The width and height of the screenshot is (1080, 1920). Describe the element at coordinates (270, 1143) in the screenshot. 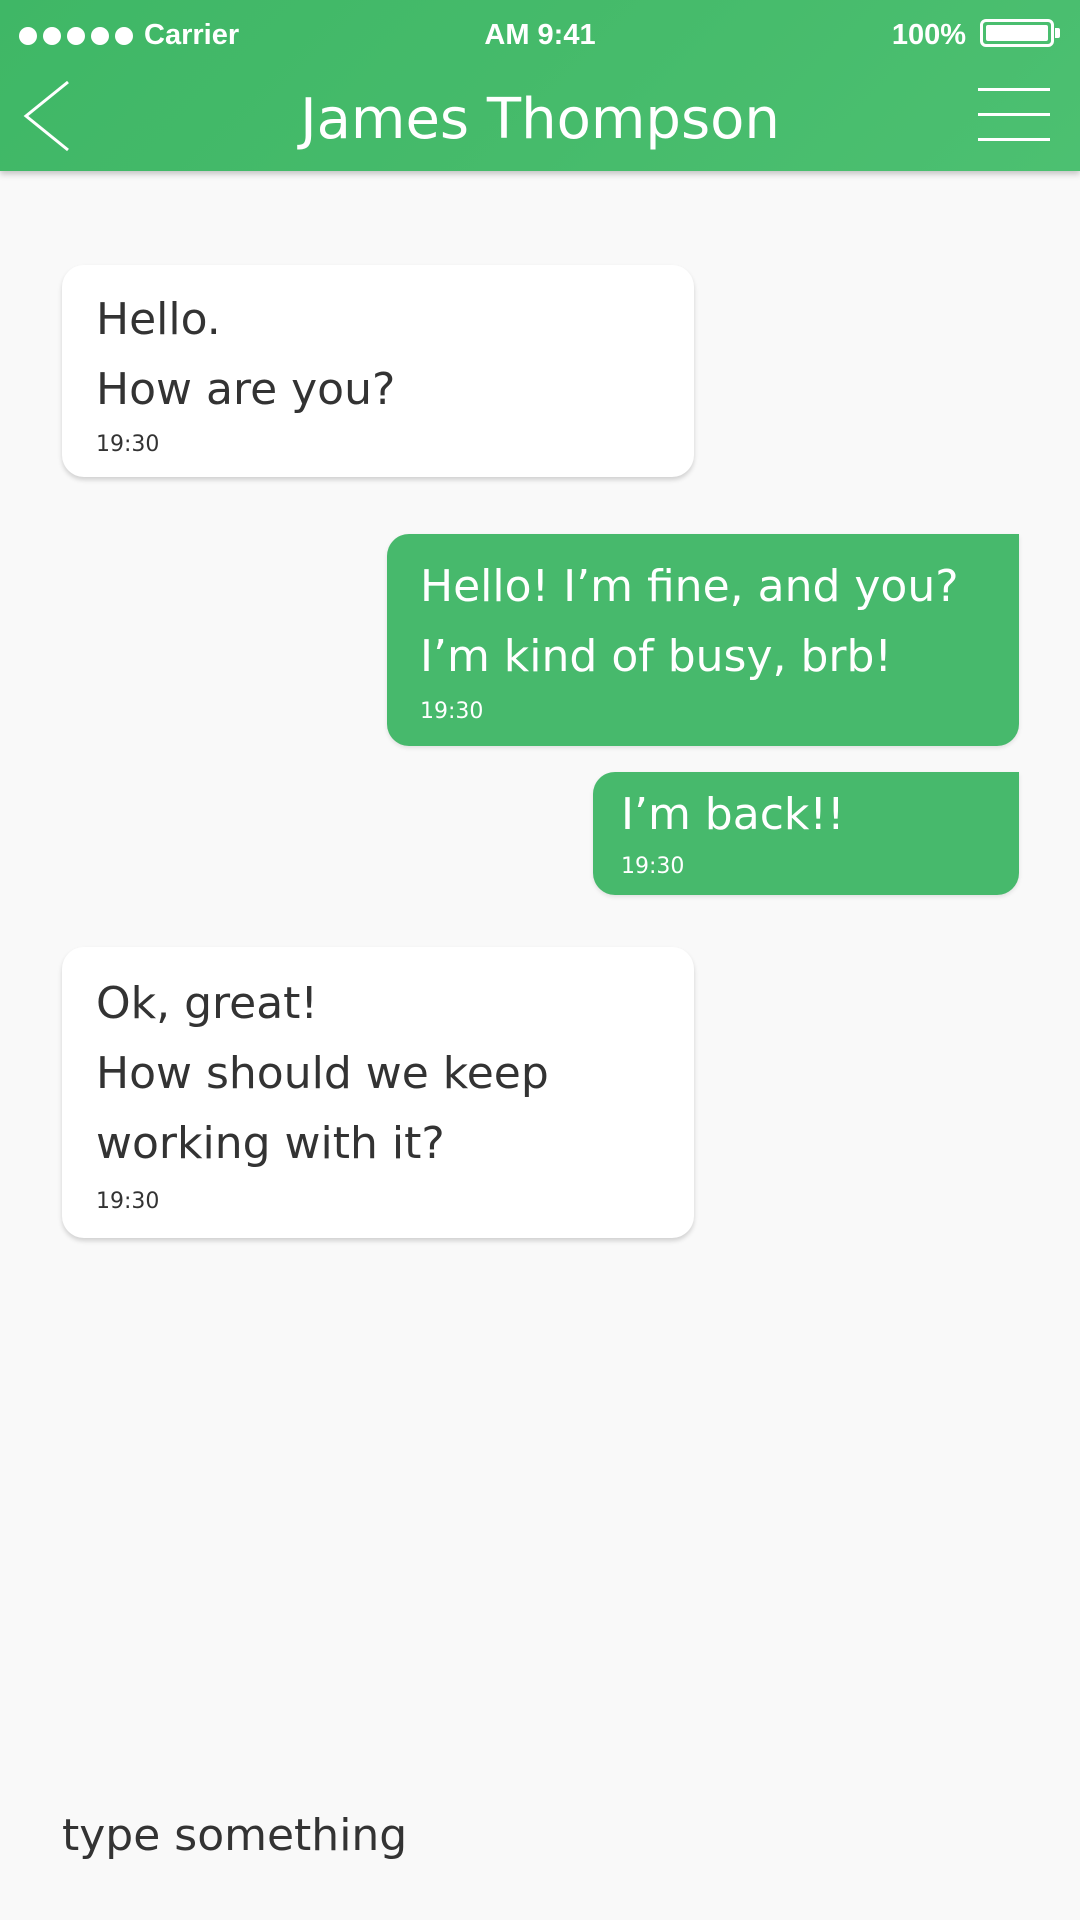

I see `message-line: working with it?` at that location.